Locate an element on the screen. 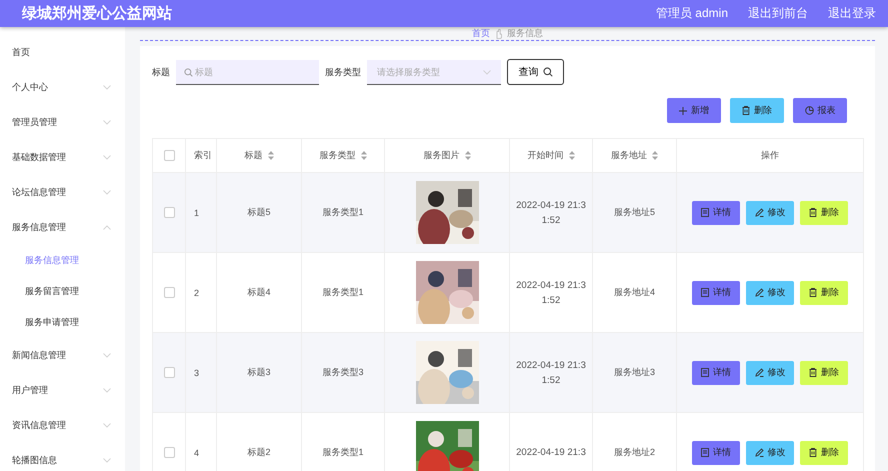  table-cell: 1 is located at coordinates (197, 213).